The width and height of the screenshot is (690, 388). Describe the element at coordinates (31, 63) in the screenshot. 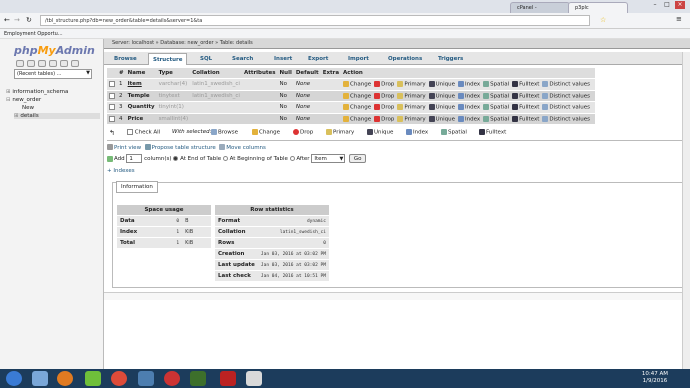

I see `logout-icon` at that location.